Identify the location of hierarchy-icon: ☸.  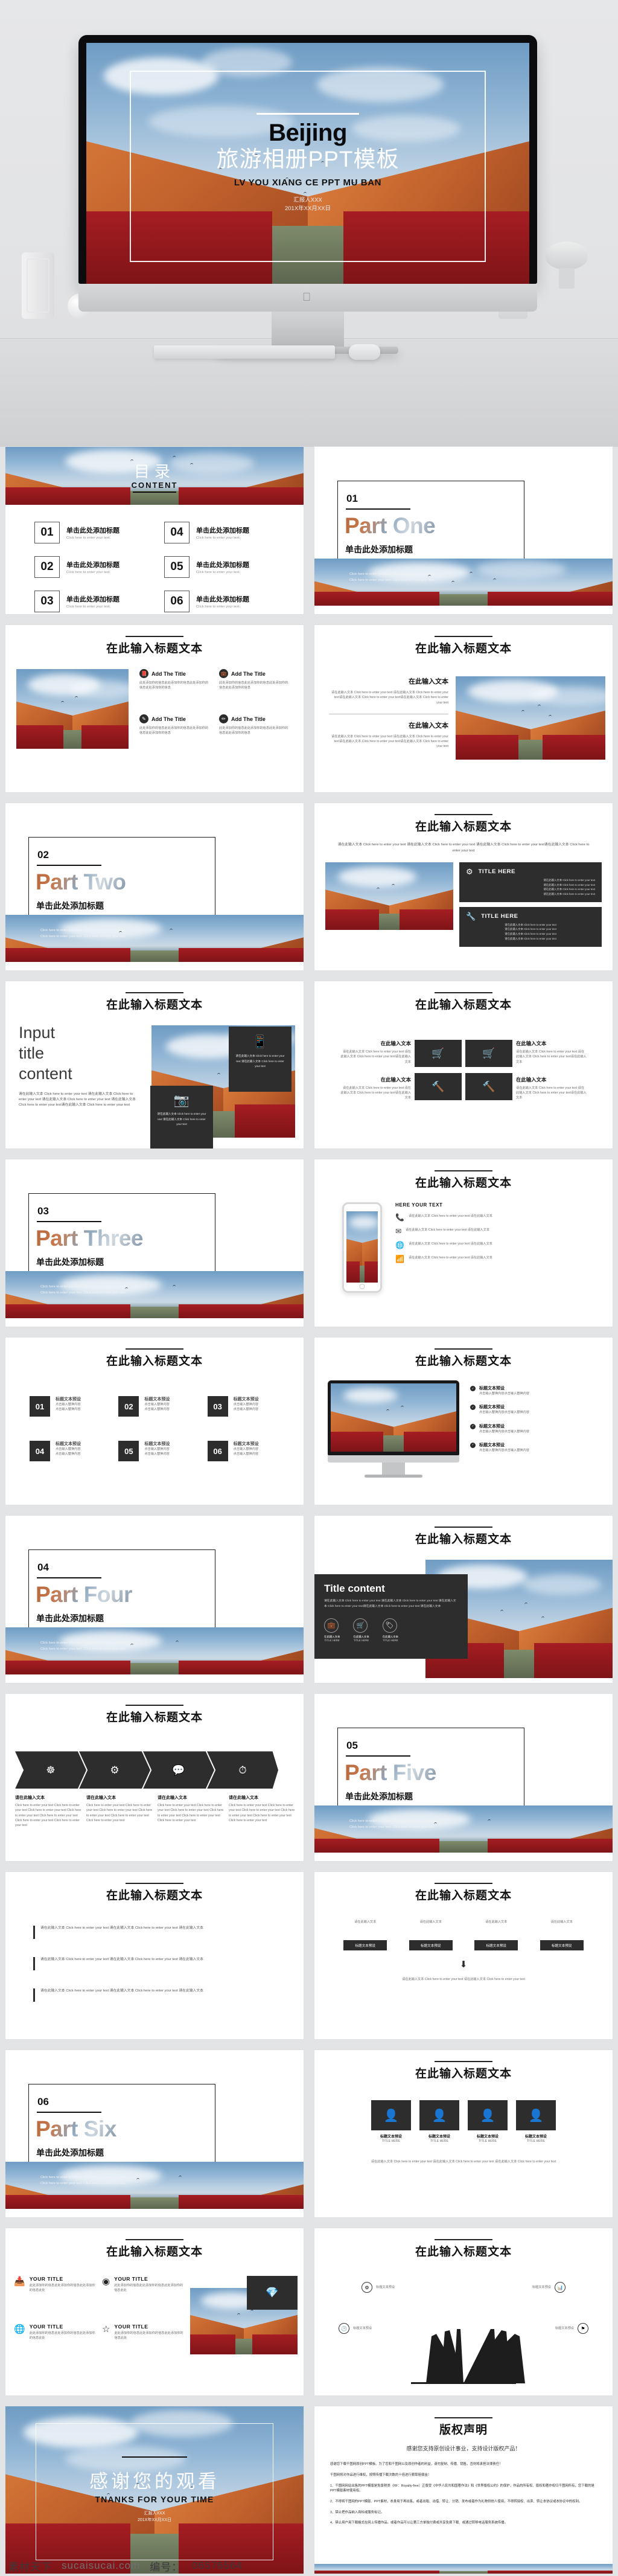
(51, 1770).